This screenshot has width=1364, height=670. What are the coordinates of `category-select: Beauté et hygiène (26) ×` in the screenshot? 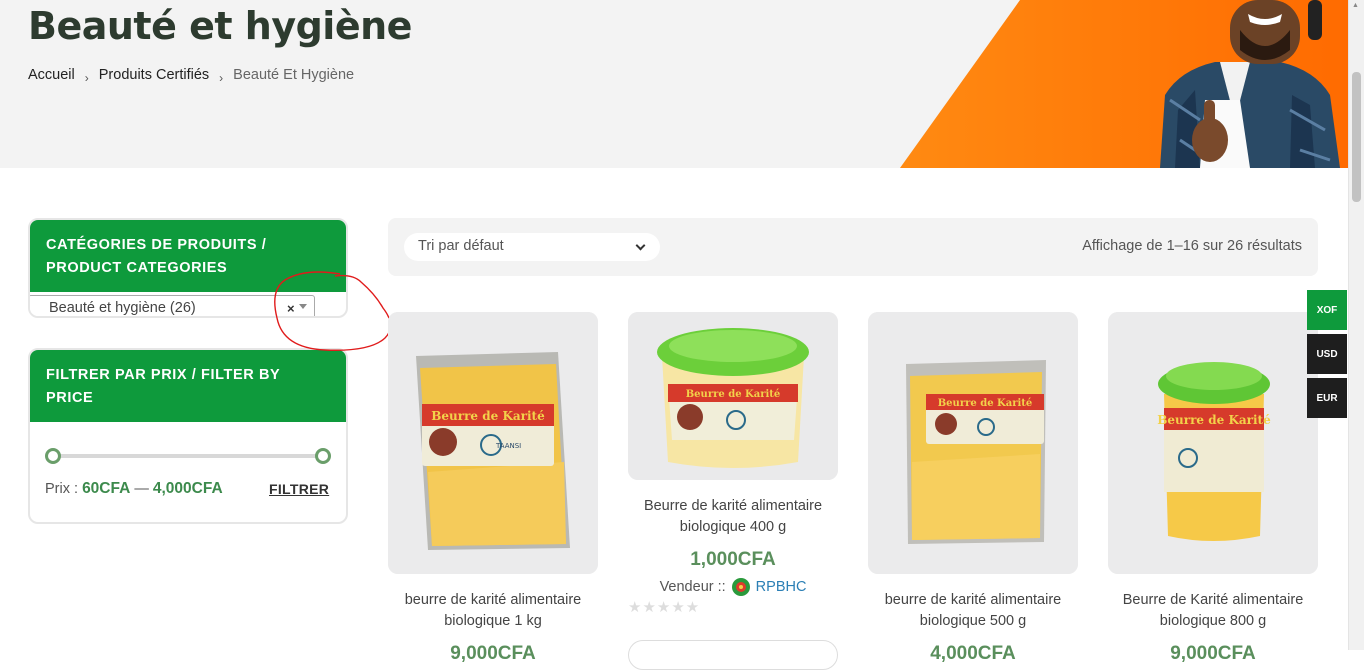 It's located at (172, 305).